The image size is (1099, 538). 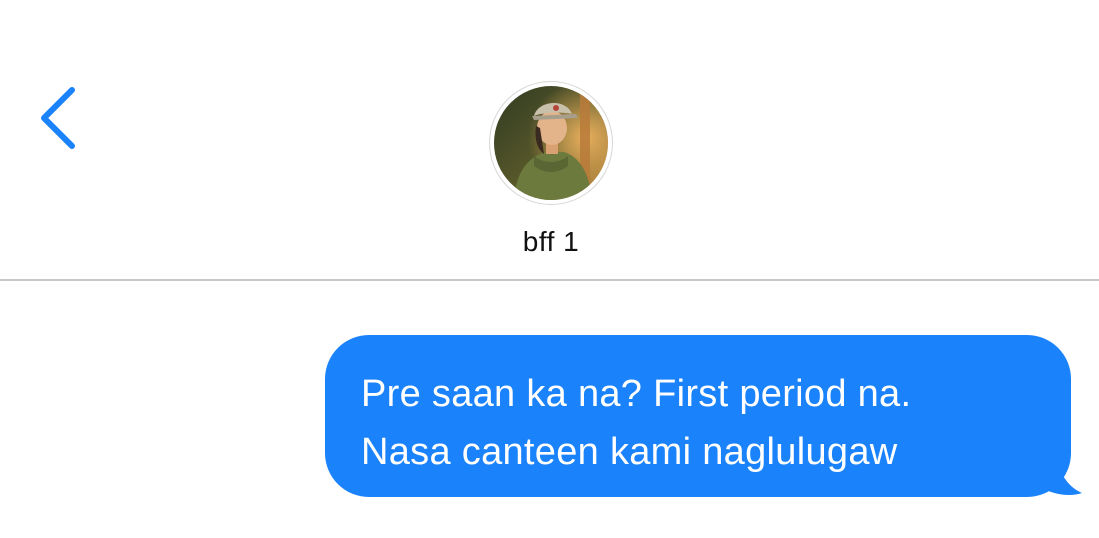 I want to click on message-line: Nasa canteen kami naglulugaw, so click(x=629, y=452).